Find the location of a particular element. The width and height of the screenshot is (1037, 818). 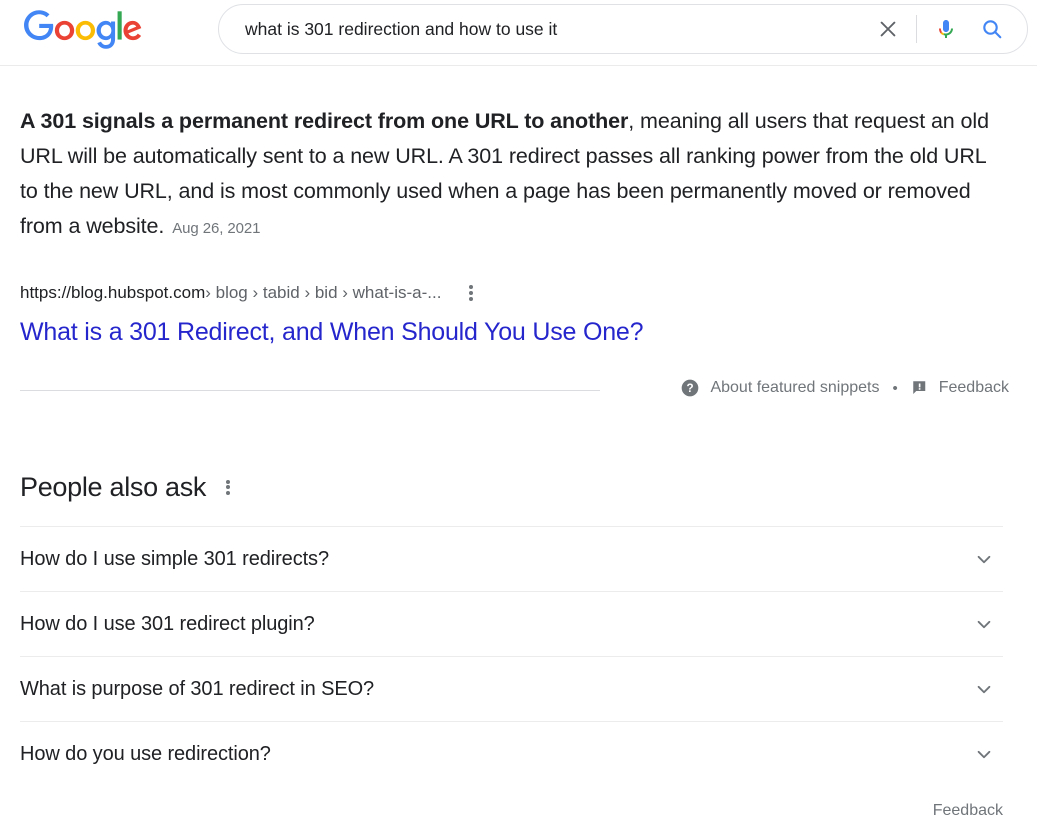

microphone-icon is located at coordinates (946, 29).